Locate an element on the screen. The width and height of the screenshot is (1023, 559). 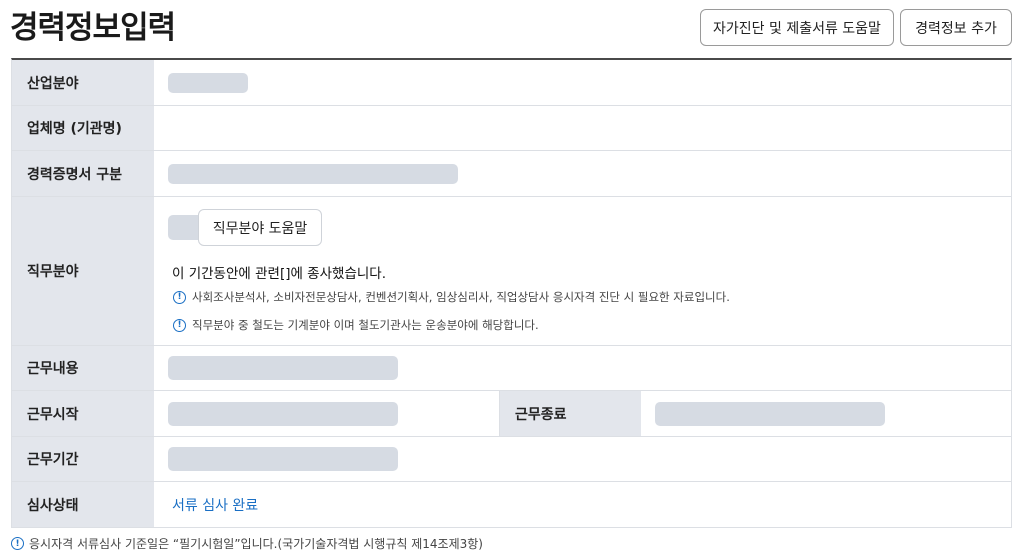
end-label: 근무종료 is located at coordinates (570, 413).